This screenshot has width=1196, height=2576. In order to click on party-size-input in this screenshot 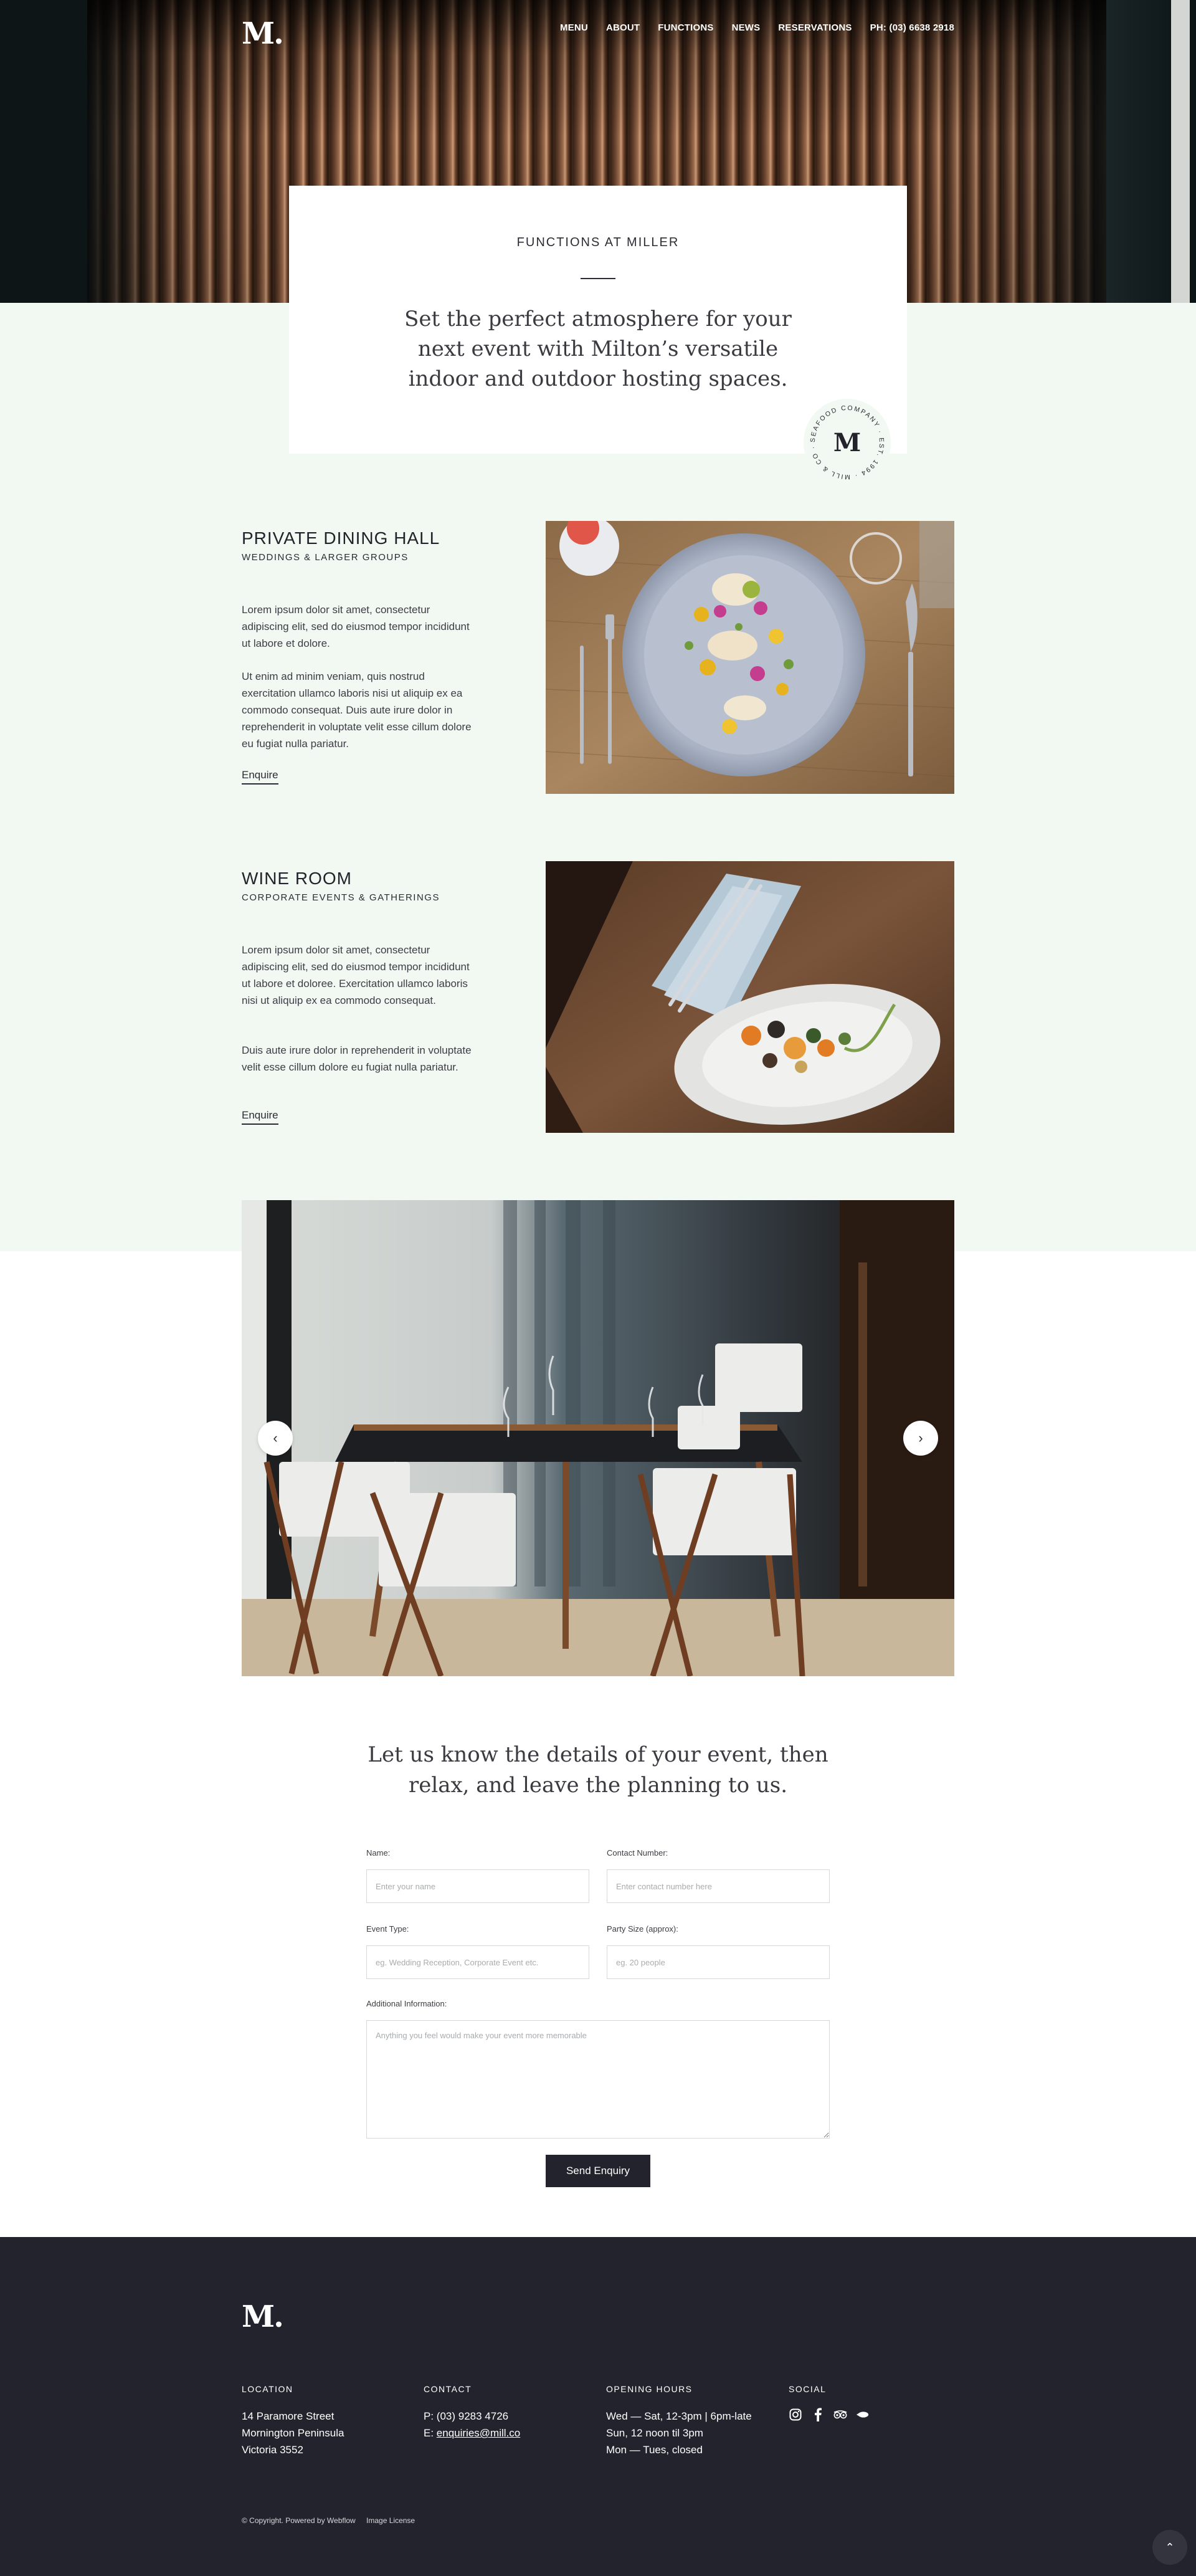, I will do `click(718, 1962)`.